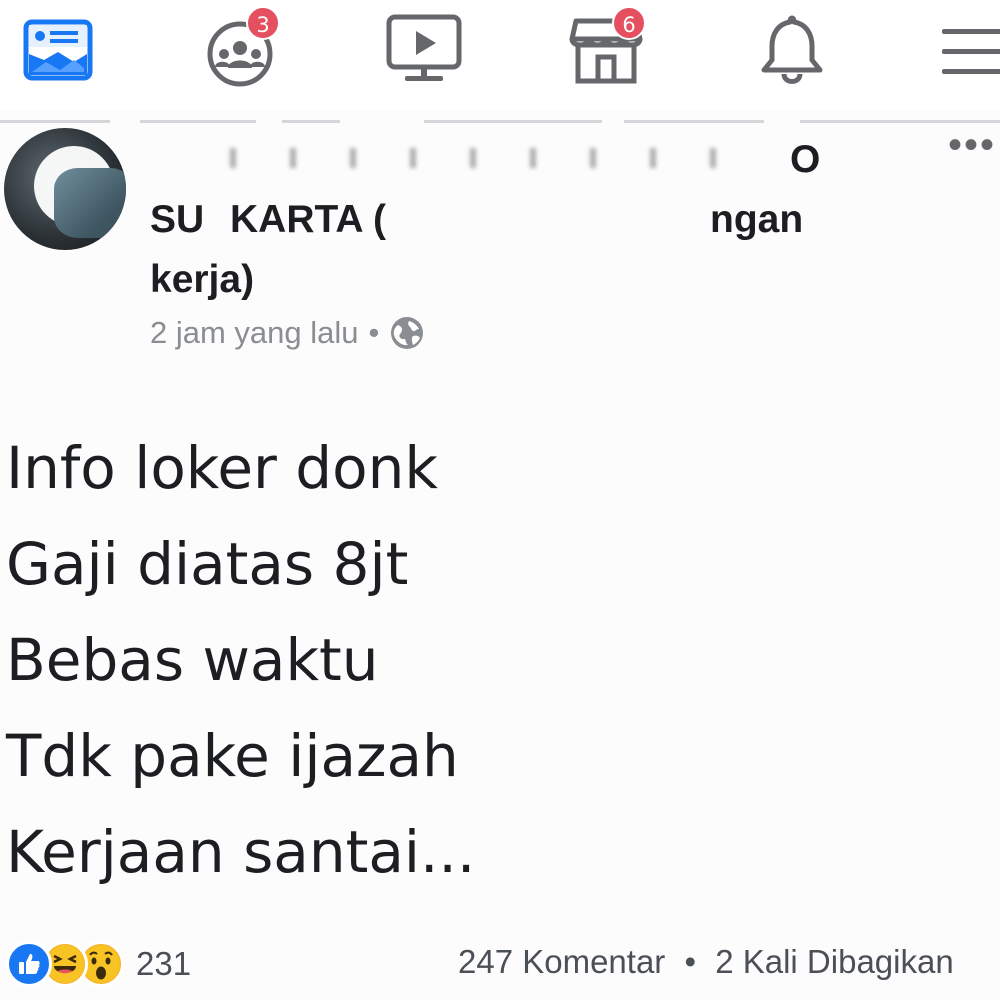 This screenshot has height=1000, width=1000. What do you see at coordinates (407, 333) in the screenshot?
I see `globe-icon` at bounding box center [407, 333].